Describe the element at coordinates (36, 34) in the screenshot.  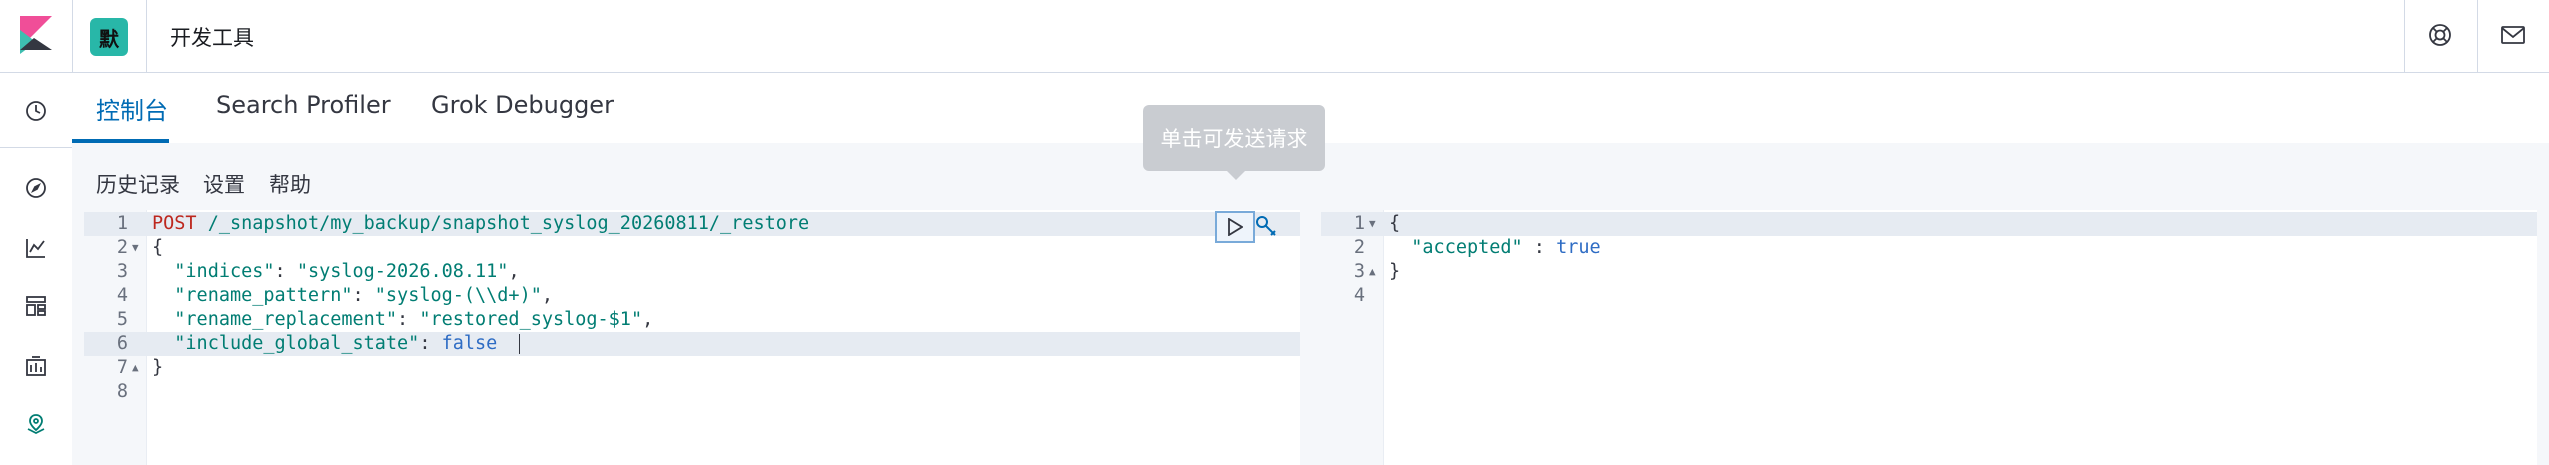
I see `elastic-logo-icon` at that location.